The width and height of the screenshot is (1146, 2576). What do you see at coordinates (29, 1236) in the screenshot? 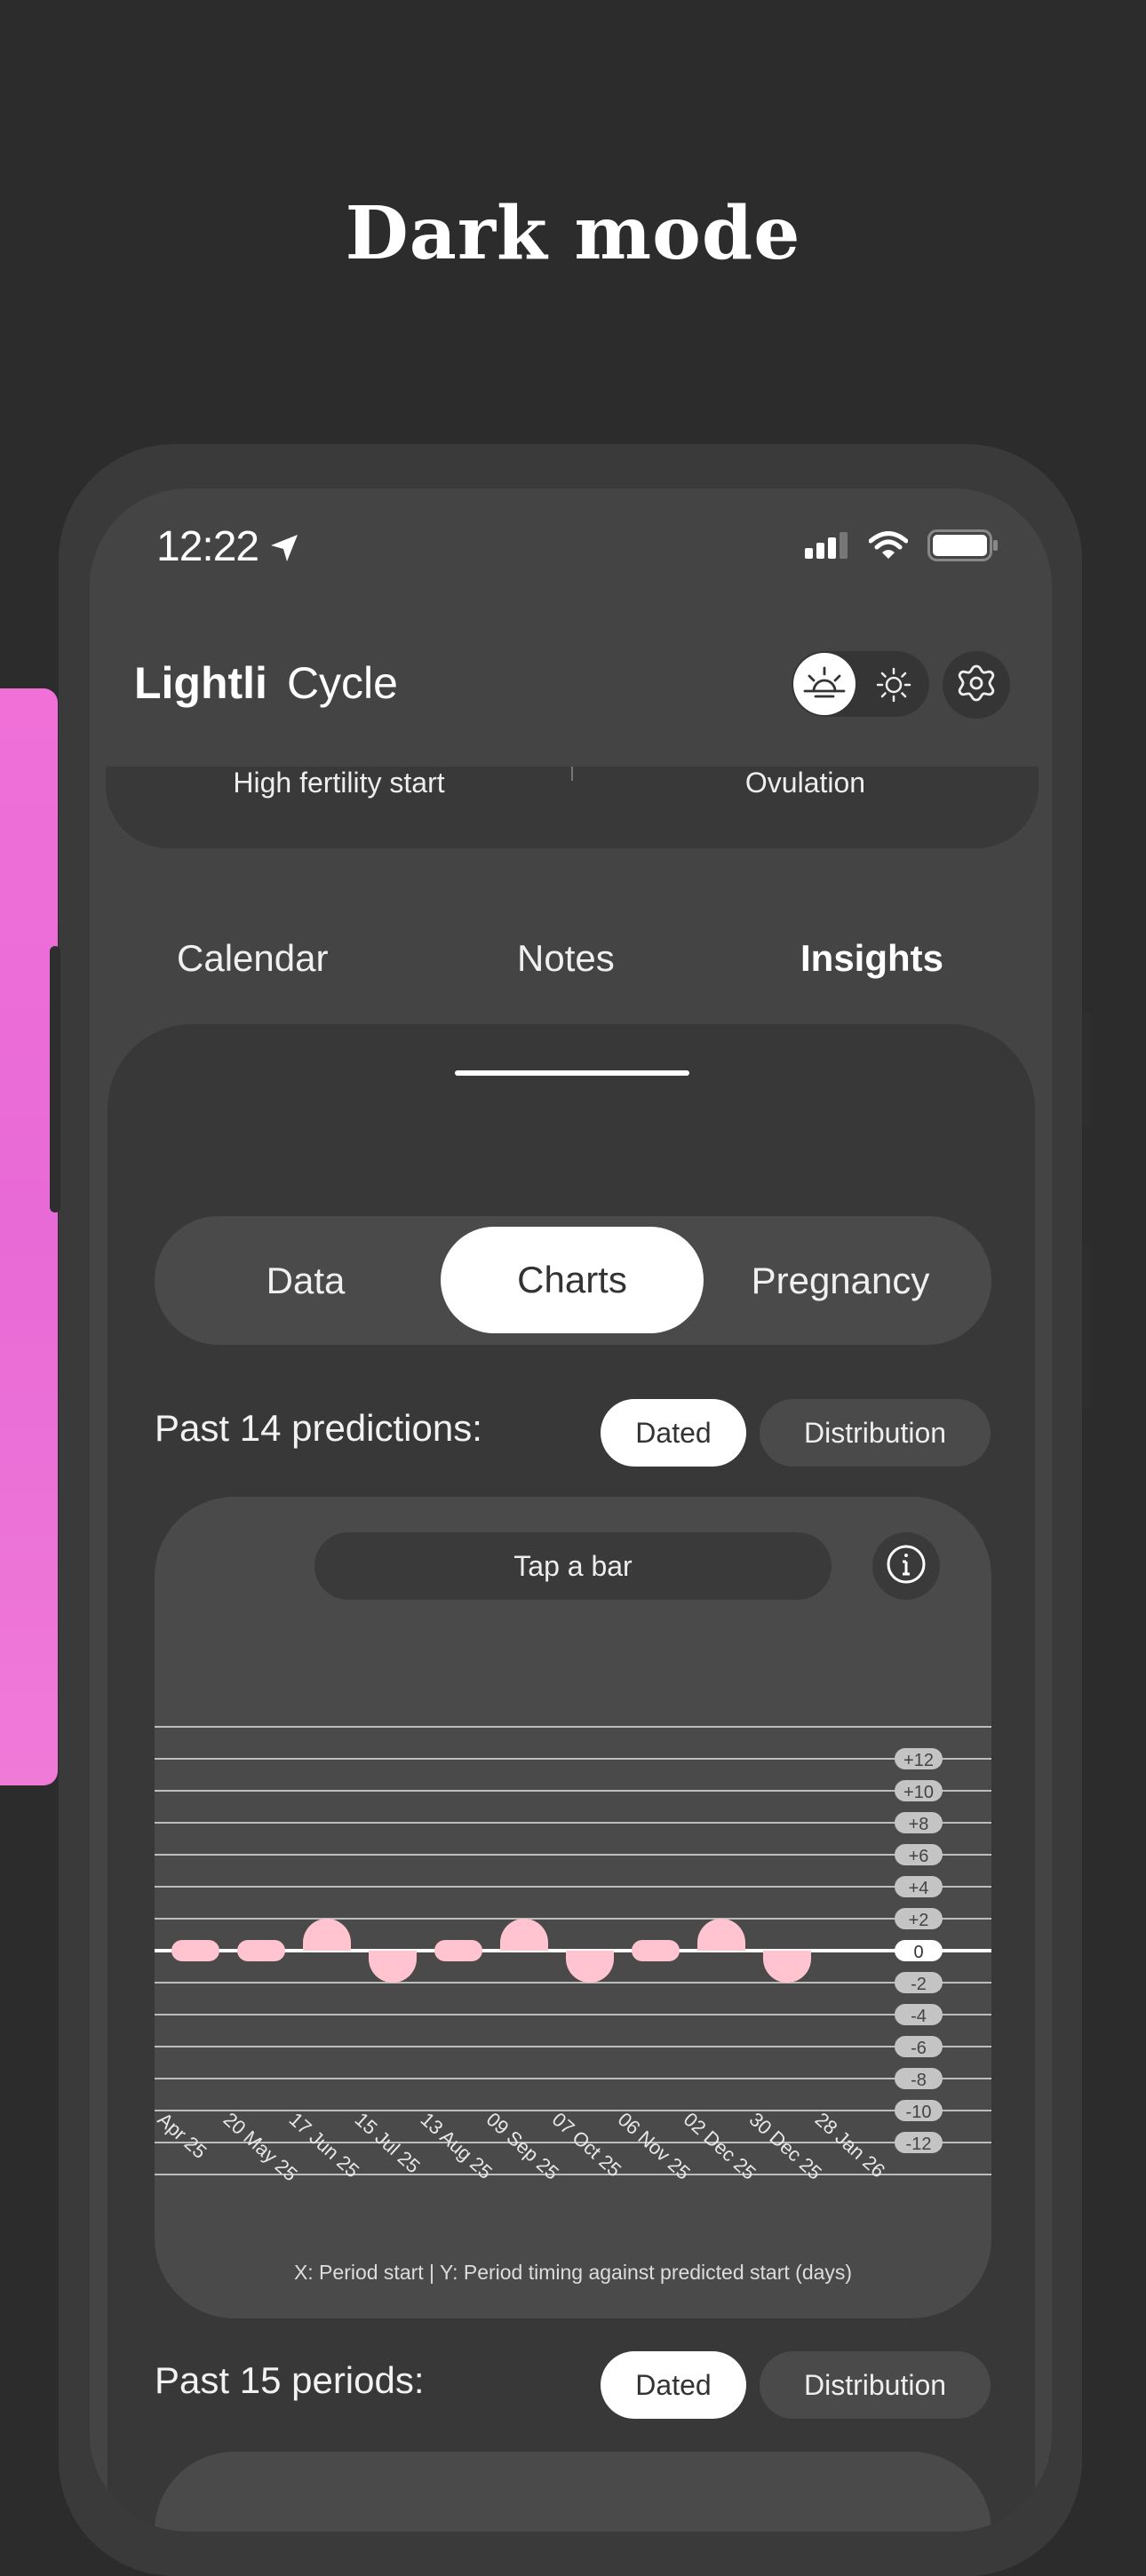
I see `side-preview-card` at bounding box center [29, 1236].